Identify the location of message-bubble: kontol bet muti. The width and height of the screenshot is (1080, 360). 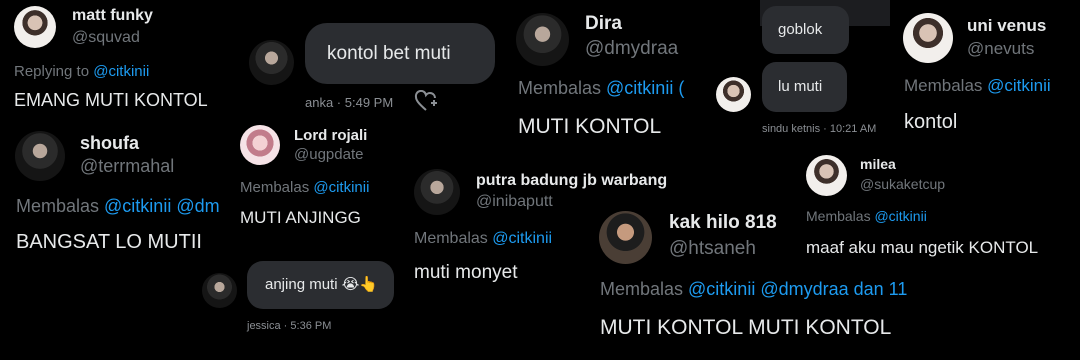
(400, 53).